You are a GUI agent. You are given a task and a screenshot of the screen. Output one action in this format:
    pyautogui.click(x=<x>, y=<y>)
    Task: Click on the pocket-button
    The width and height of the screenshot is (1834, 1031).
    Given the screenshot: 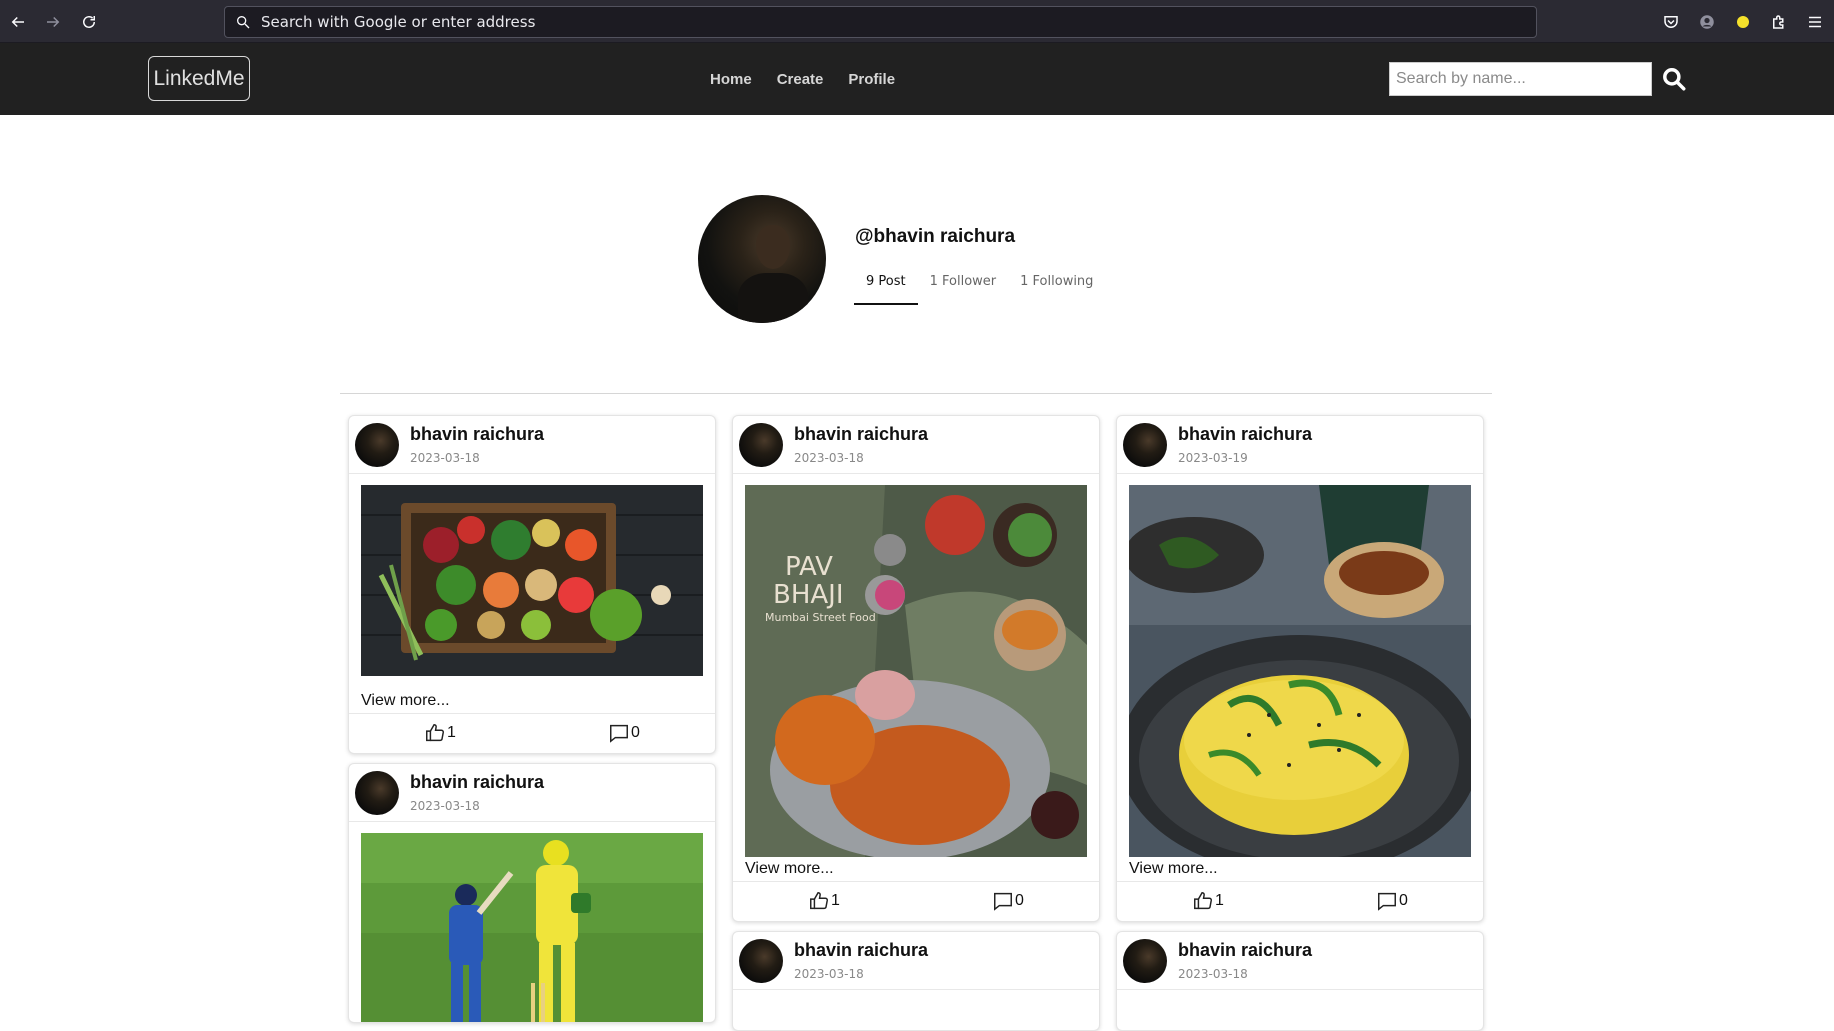 What is the action you would take?
    pyautogui.click(x=1671, y=22)
    